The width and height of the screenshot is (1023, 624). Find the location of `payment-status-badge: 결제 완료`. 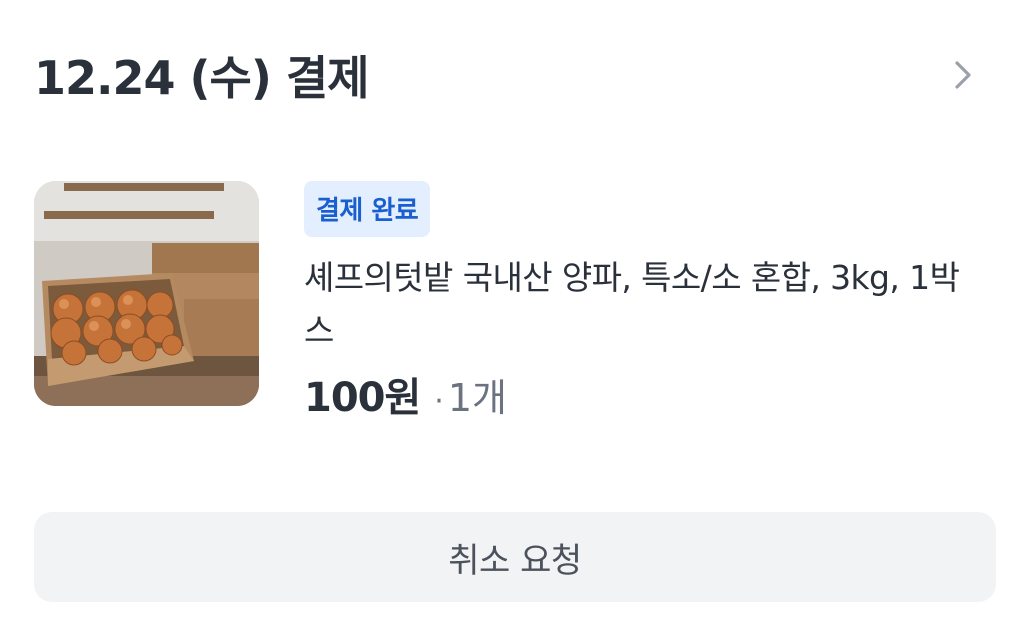

payment-status-badge: 결제 완료 is located at coordinates (367, 209).